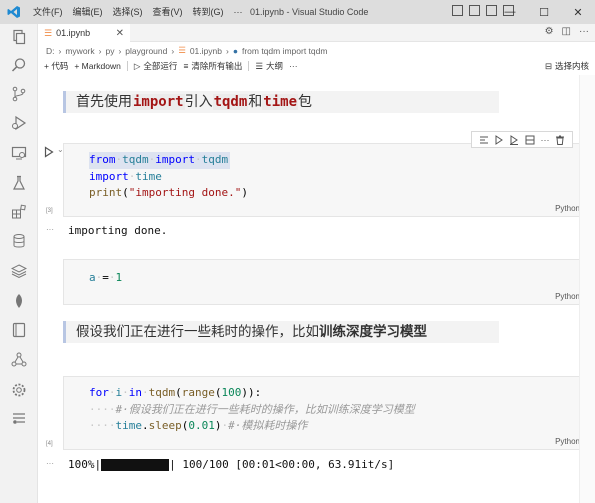  What do you see at coordinates (19, 37) in the screenshot?
I see `explorer-icon` at bounding box center [19, 37].